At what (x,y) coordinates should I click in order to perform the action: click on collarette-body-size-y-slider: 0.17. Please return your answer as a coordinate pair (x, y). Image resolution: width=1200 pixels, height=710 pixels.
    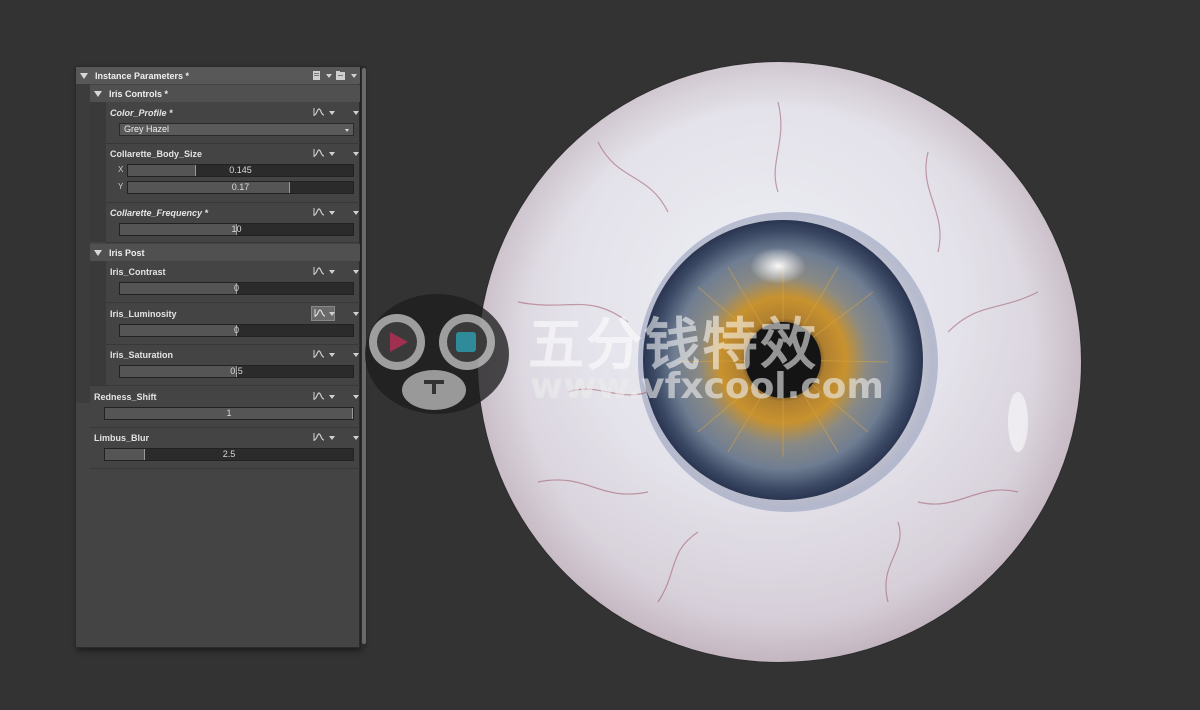
    Looking at the image, I should click on (240, 187).